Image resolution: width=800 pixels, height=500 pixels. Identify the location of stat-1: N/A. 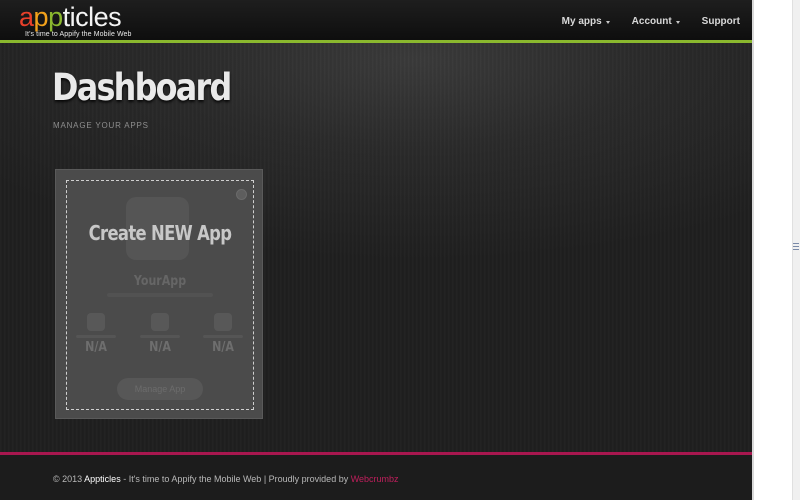
(96, 334).